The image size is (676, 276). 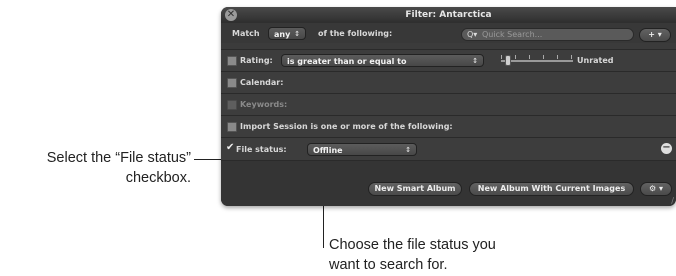 What do you see at coordinates (232, 127) in the screenshot?
I see `import-session-checkbox` at bounding box center [232, 127].